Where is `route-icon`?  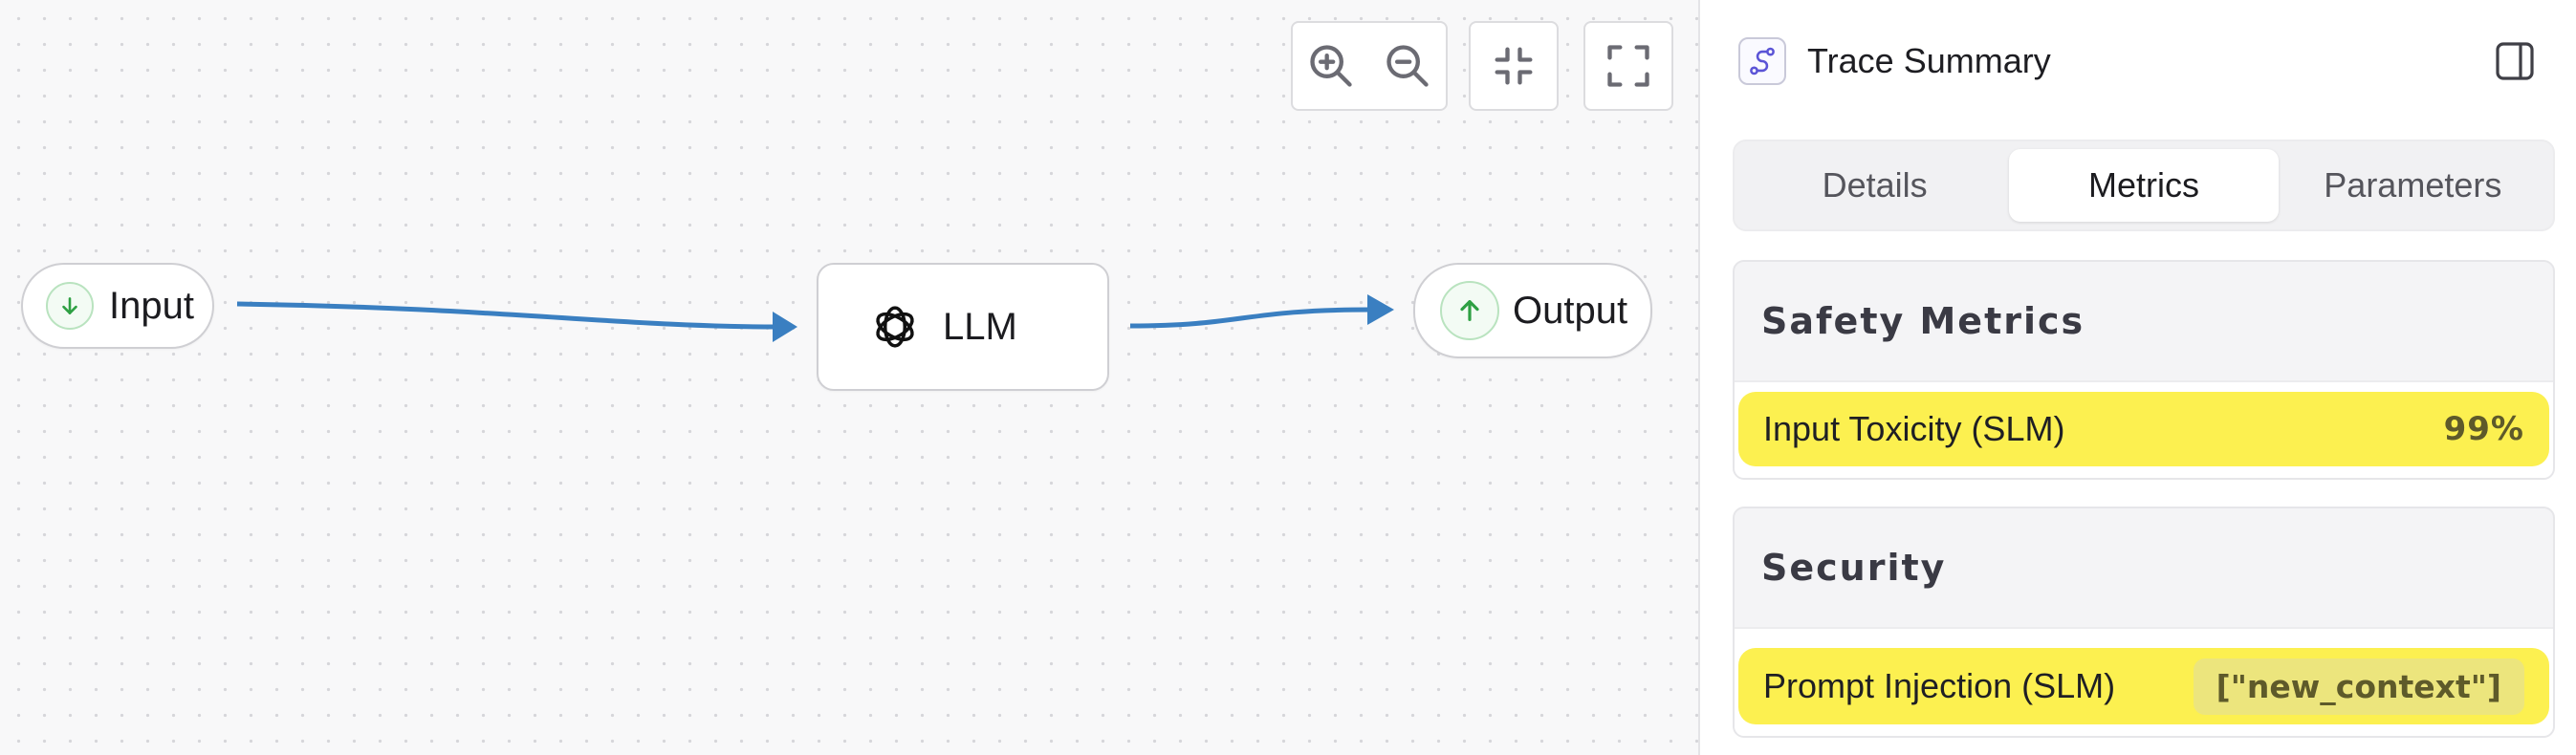
route-icon is located at coordinates (1762, 61).